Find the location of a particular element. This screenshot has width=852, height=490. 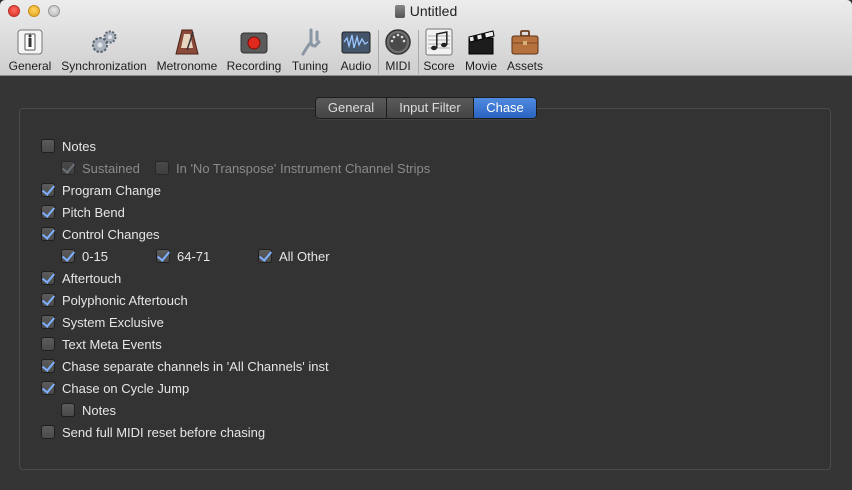

cc-0-15-option: 0-15 is located at coordinates (84, 256).